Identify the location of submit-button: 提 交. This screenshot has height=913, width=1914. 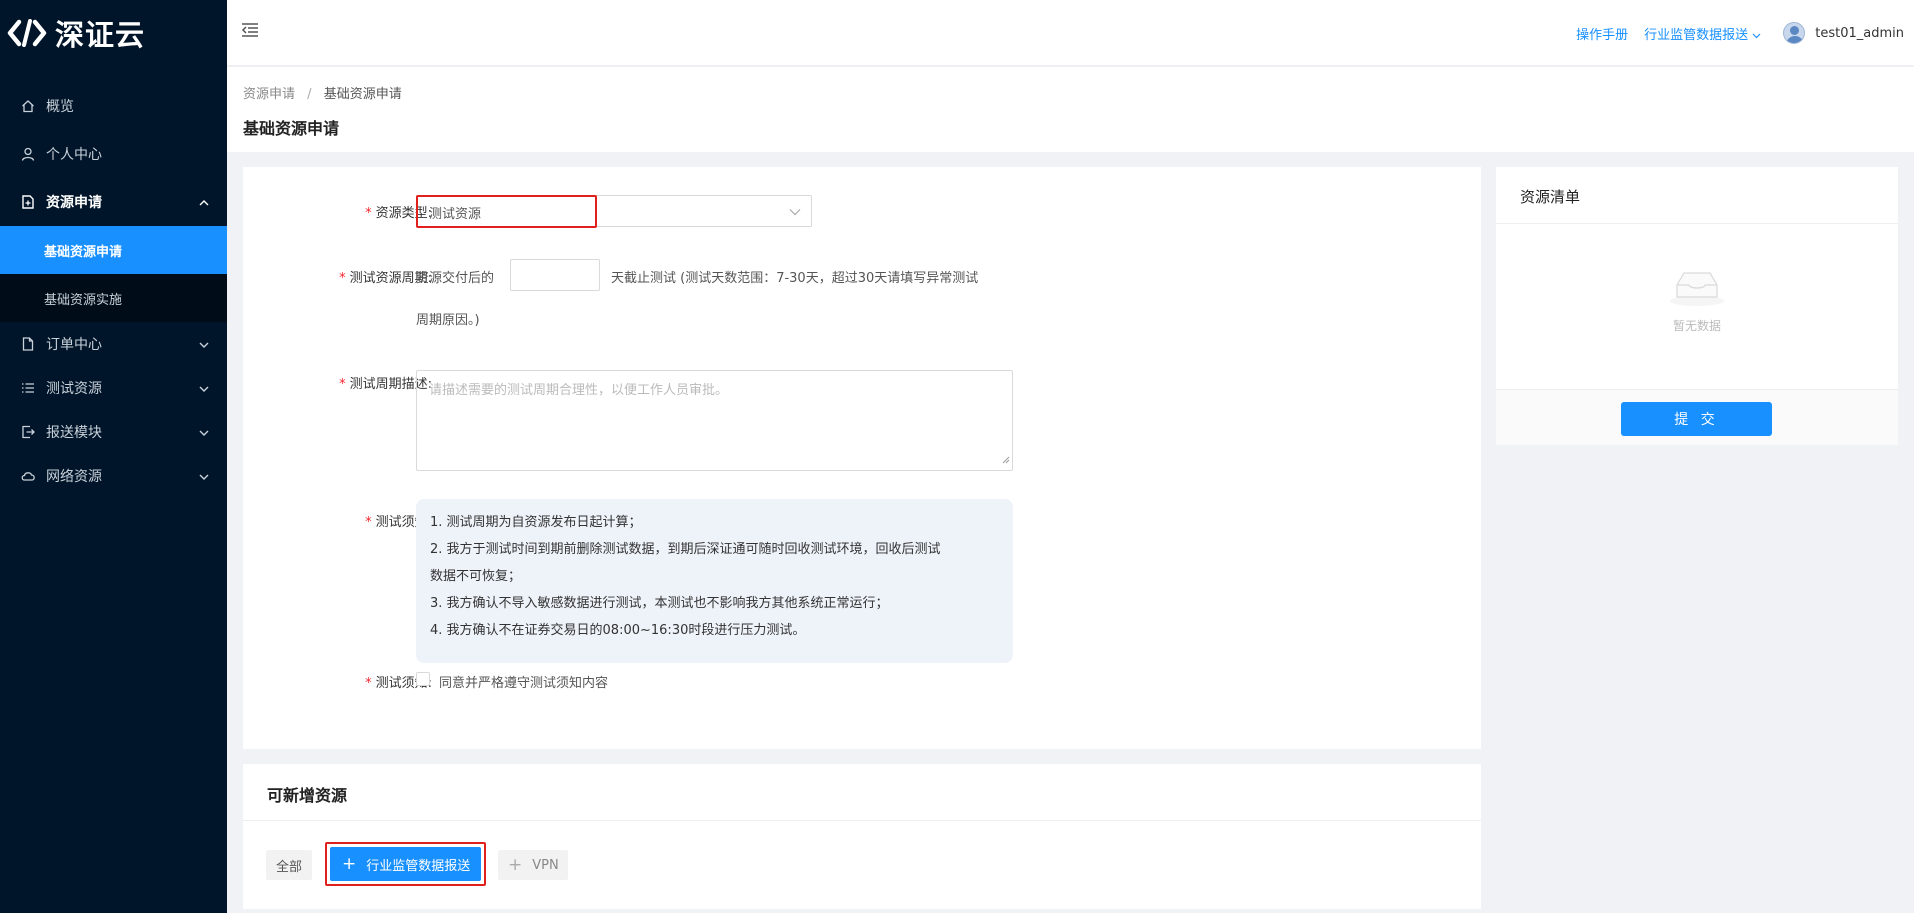
(1696, 419).